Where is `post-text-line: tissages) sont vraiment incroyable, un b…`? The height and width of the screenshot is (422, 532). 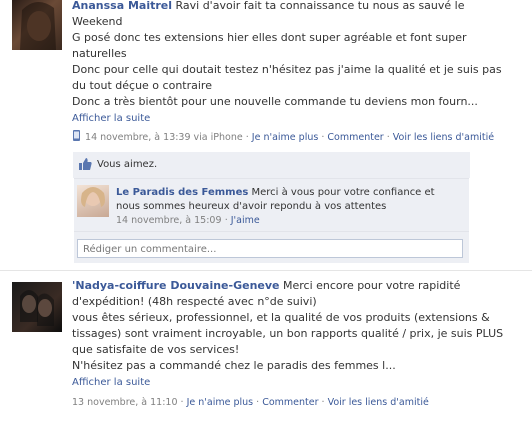
post-text-line: tissages) sont vraiment incroyable, un b… is located at coordinates (288, 333).